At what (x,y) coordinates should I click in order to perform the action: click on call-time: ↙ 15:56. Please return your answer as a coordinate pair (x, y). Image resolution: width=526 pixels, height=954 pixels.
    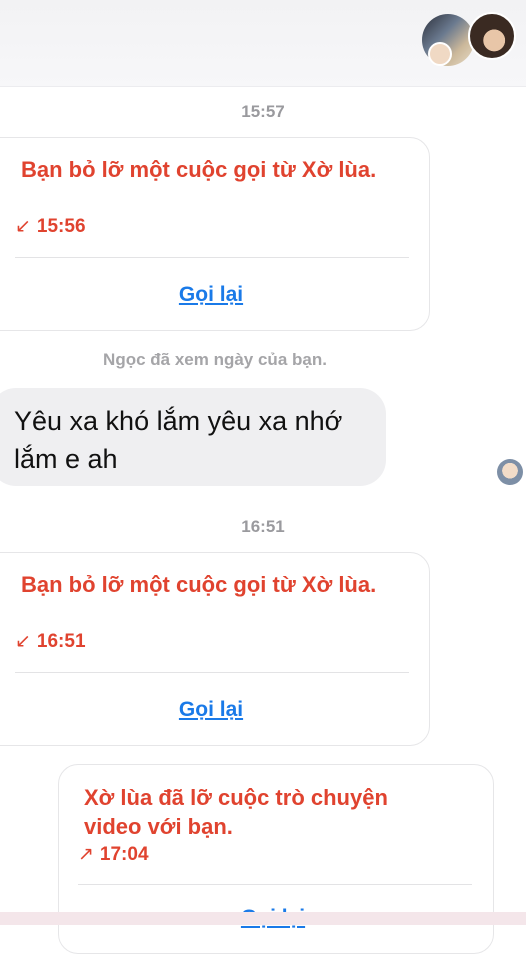
    Looking at the image, I should click on (50, 226).